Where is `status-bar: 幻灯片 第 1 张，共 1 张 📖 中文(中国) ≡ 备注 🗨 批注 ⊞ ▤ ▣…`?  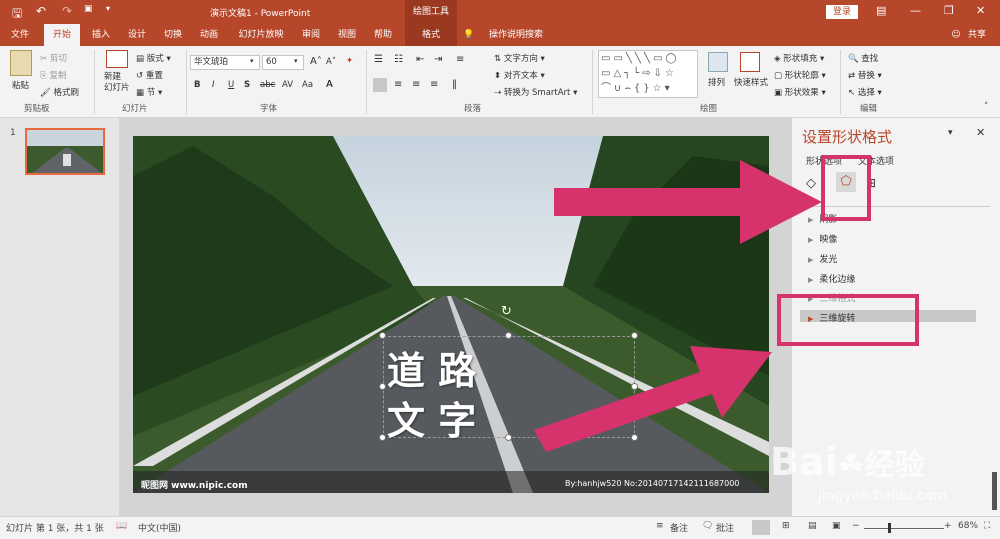
status-bar: 幻灯片 第 1 张，共 1 张 📖 中文(中国) ≡ 备注 🗨 批注 ⊞ ▤ ▣… is located at coordinates (500, 527).